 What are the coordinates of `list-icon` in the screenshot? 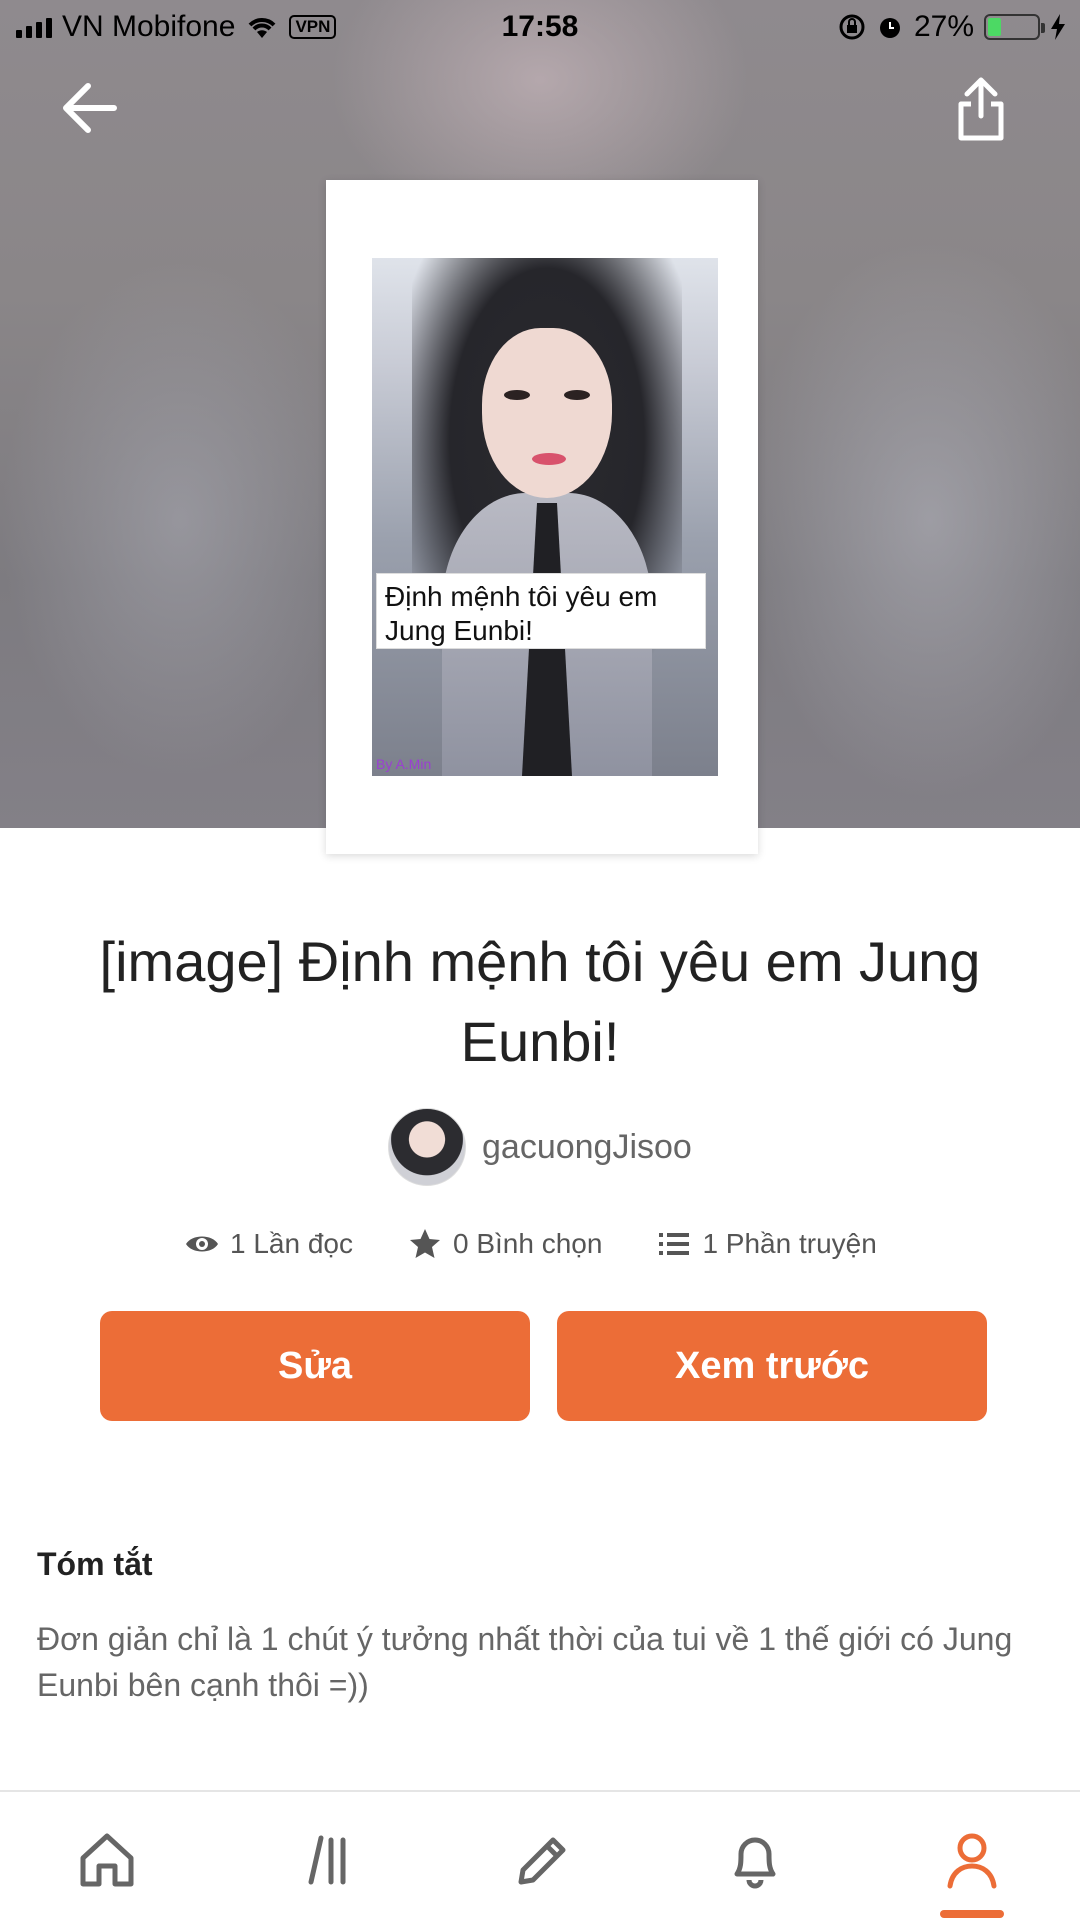 It's located at (674, 1244).